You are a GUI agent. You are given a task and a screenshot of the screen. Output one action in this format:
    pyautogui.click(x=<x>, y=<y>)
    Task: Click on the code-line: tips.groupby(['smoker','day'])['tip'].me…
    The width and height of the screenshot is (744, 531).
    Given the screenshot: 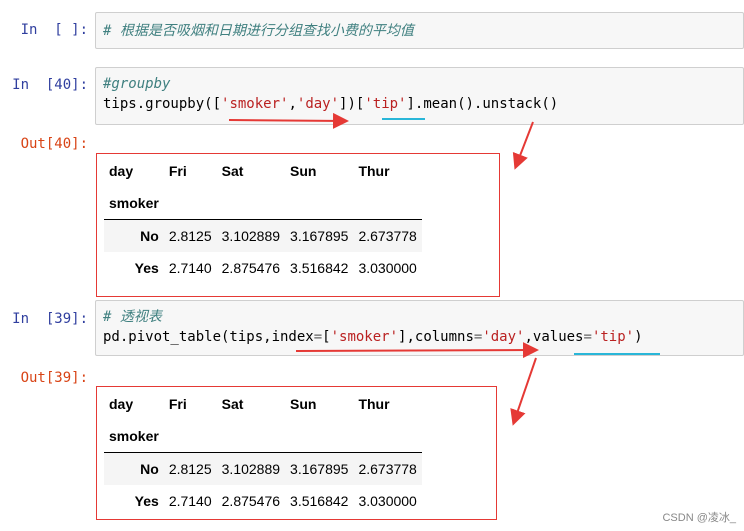 What is the action you would take?
    pyautogui.click(x=420, y=104)
    